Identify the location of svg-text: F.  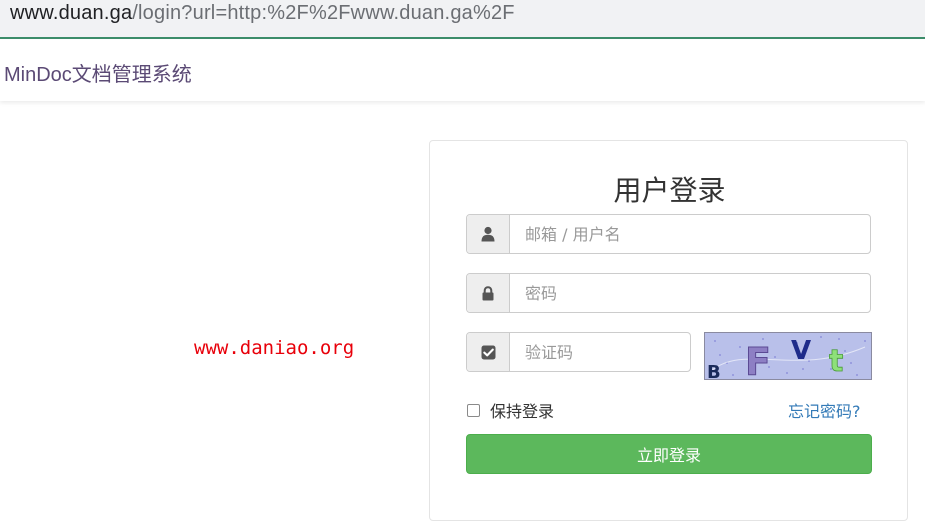
(758, 359).